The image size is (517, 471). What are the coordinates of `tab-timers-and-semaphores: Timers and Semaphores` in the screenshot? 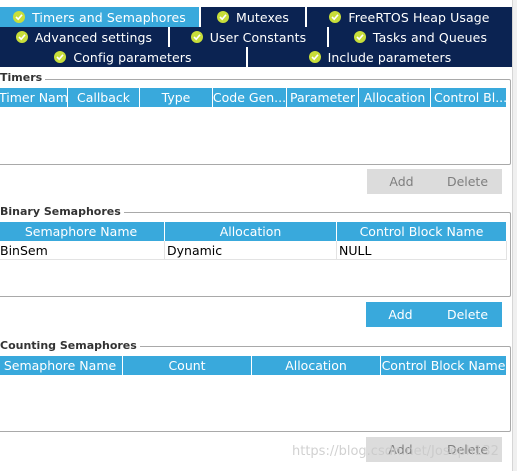 It's located at (100, 17).